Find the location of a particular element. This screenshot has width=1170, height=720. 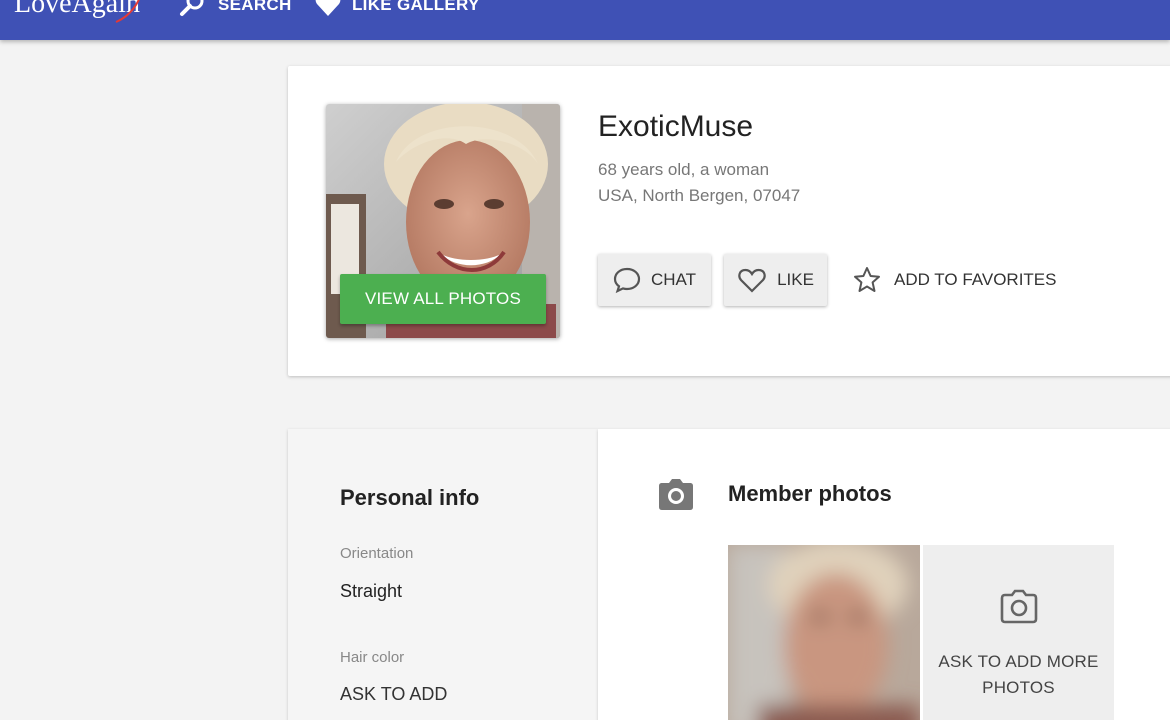

like-button-label: LIKE is located at coordinates (795, 279).